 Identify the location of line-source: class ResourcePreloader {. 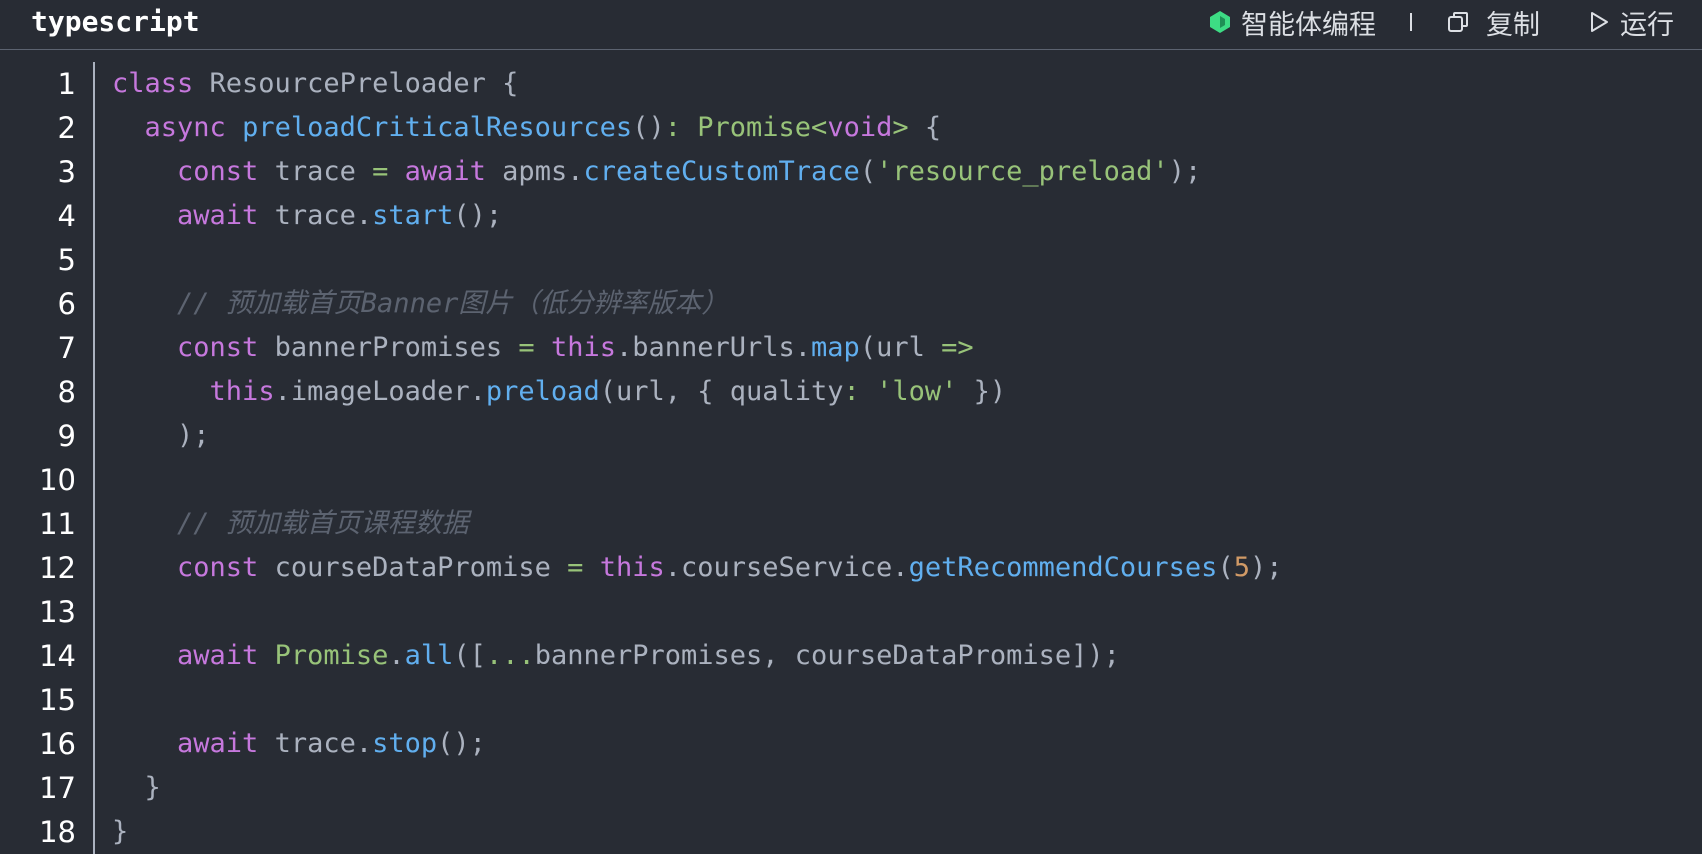
(315, 84).